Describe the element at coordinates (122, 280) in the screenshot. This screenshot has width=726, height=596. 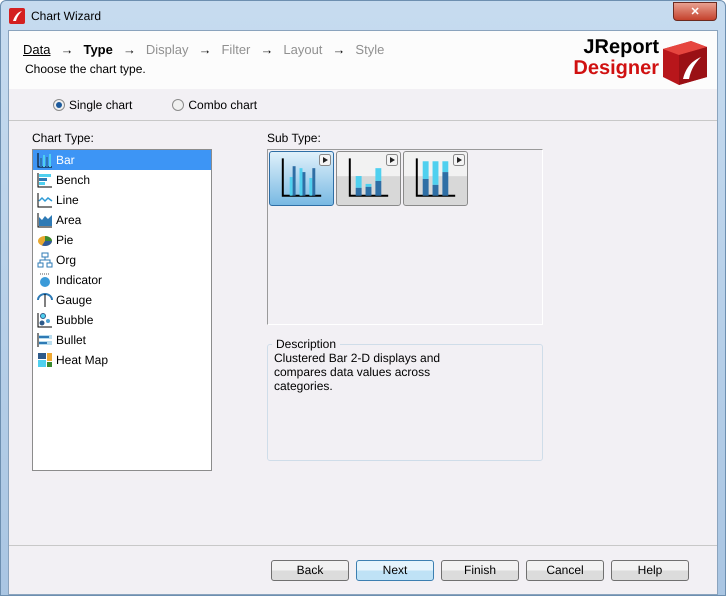
I see `list-item: Indicator` at that location.